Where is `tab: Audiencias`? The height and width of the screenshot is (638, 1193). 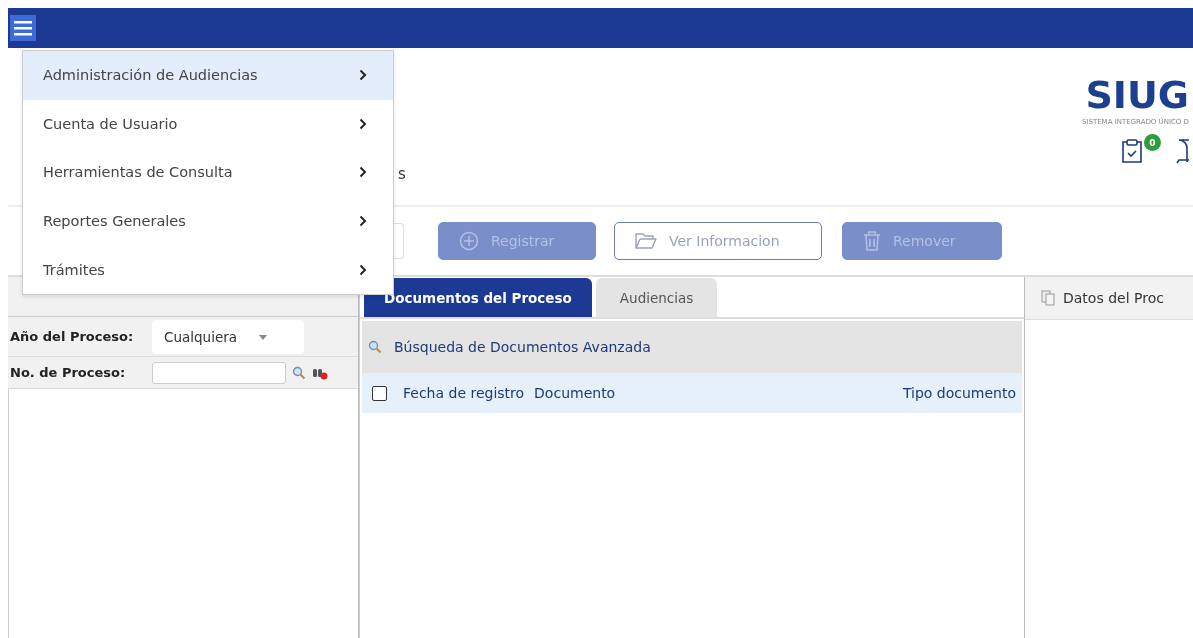 tab: Audiencias is located at coordinates (656, 297).